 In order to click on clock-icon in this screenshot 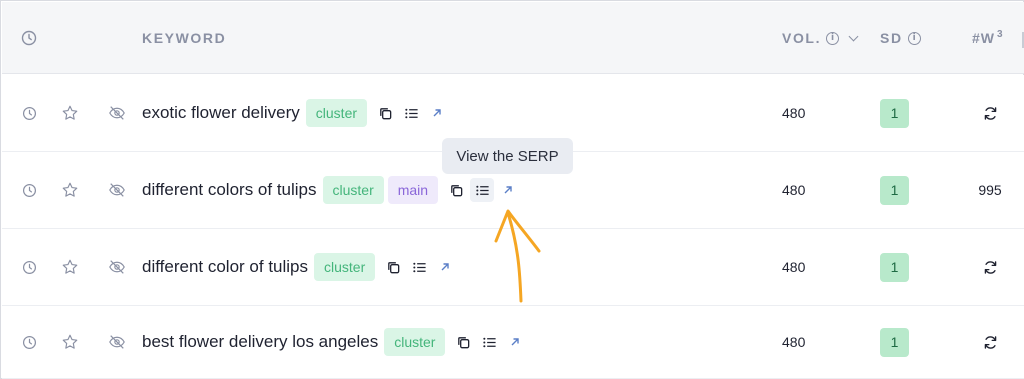, I will do `click(29, 37)`.